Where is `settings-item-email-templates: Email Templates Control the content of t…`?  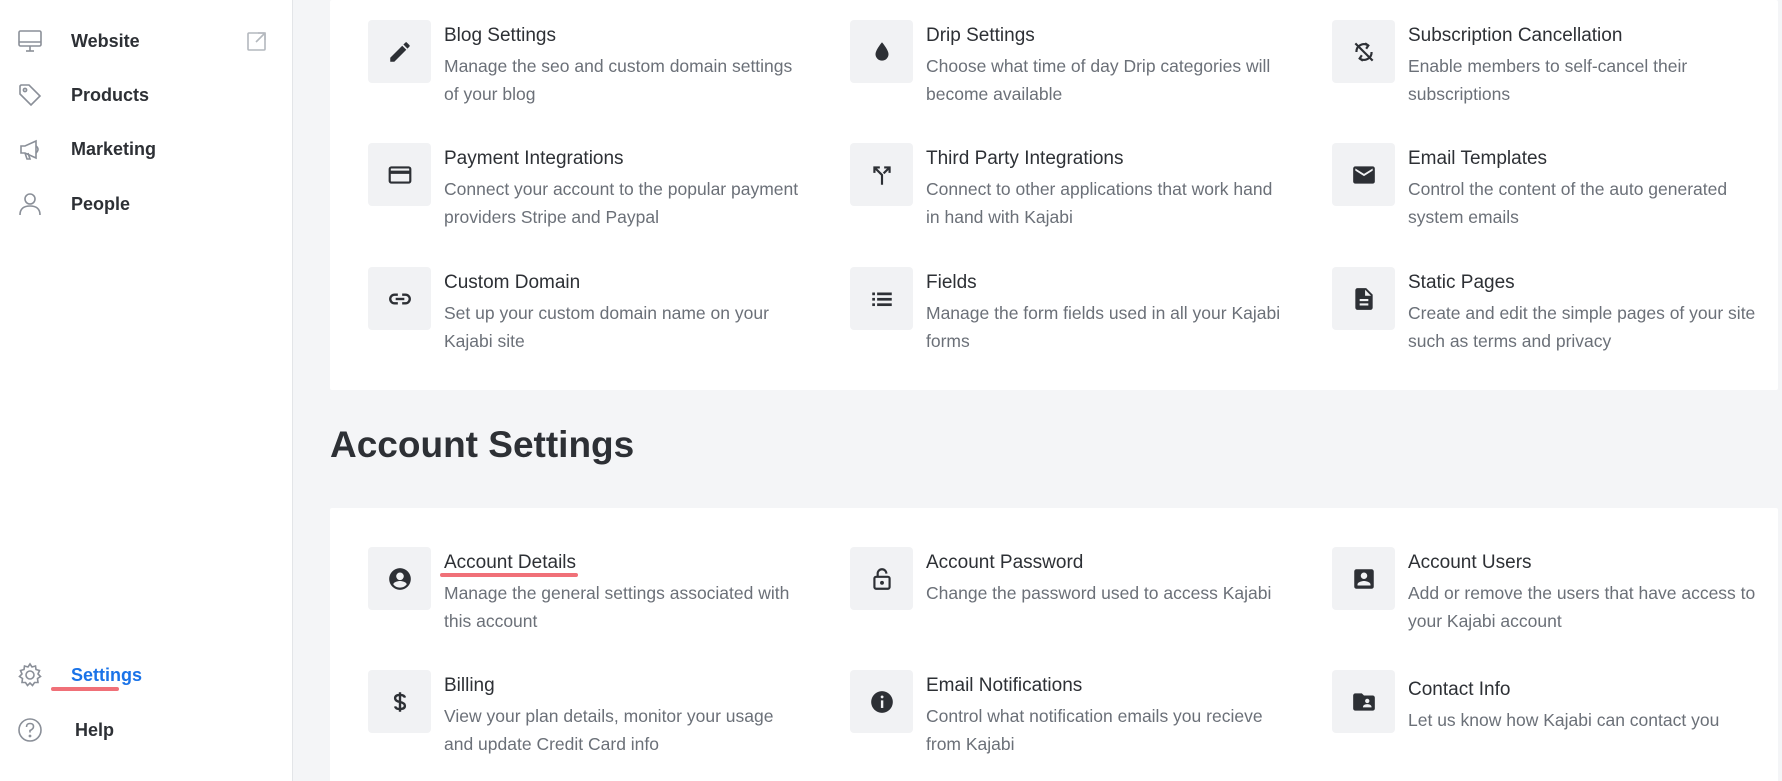 settings-item-email-templates: Email Templates Control the content of t… is located at coordinates (1552, 193).